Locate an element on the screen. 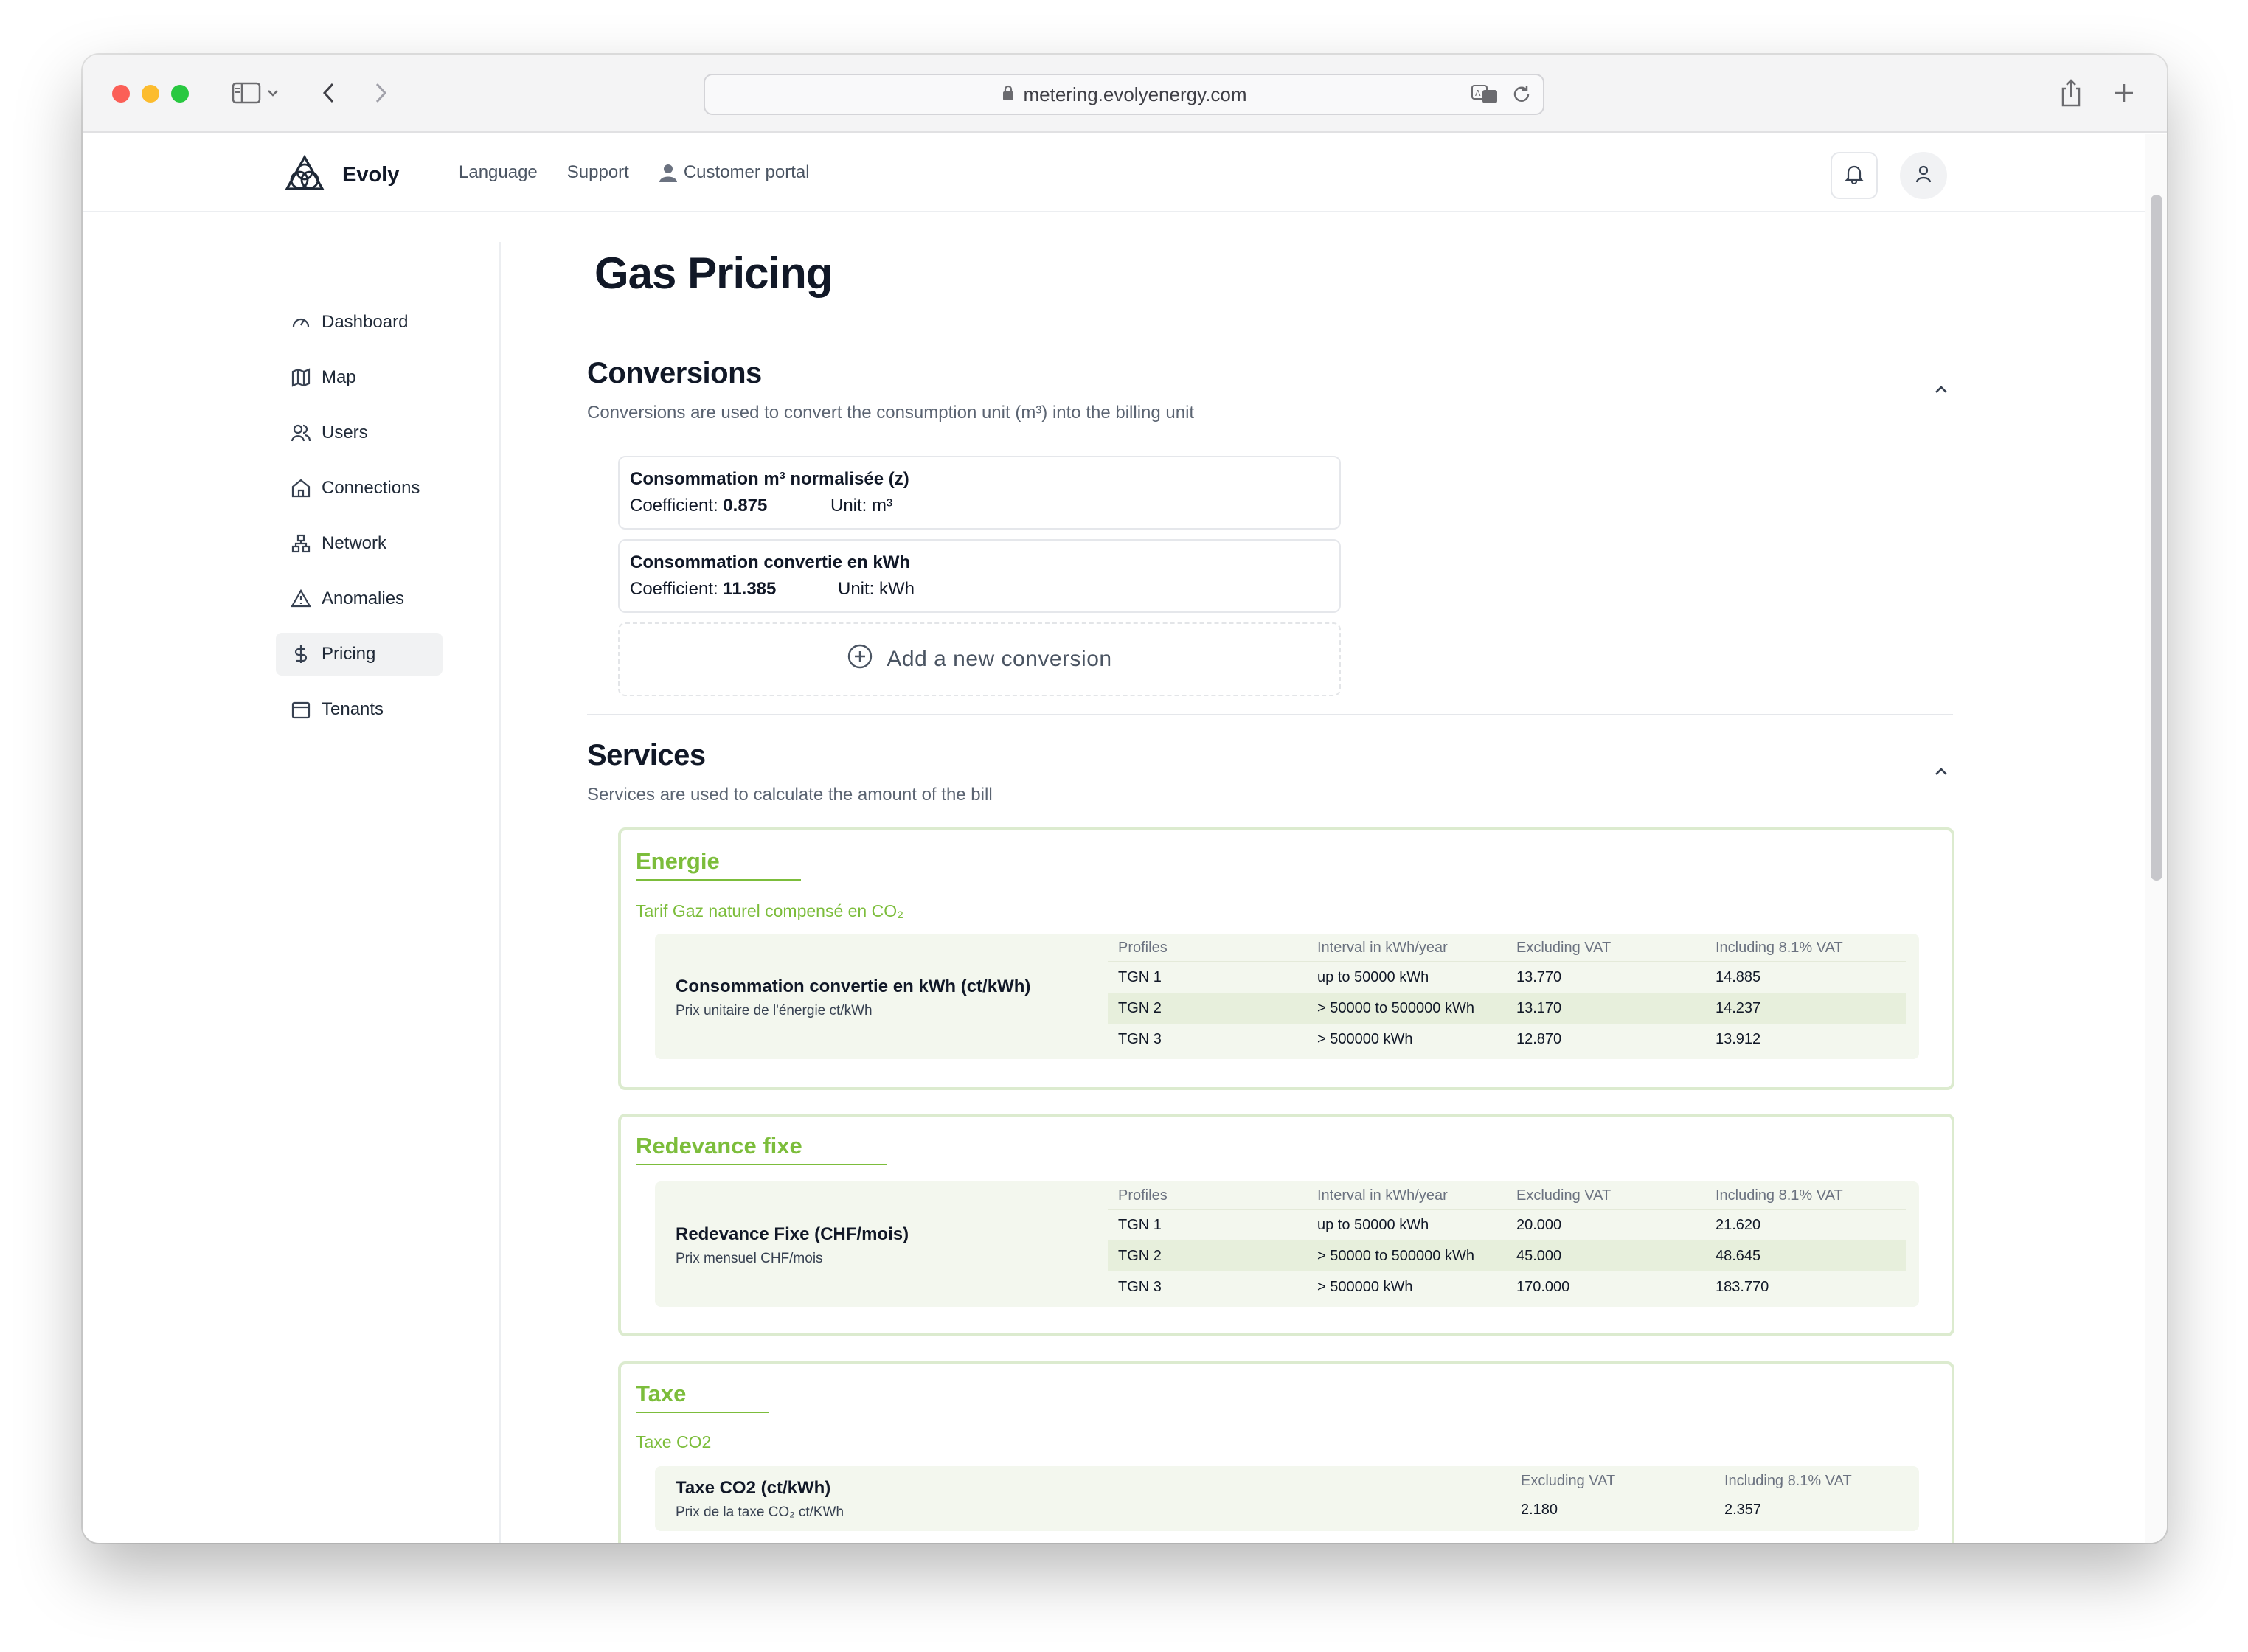 The width and height of the screenshot is (2248, 1652). notifications-button is located at coordinates (1854, 175).